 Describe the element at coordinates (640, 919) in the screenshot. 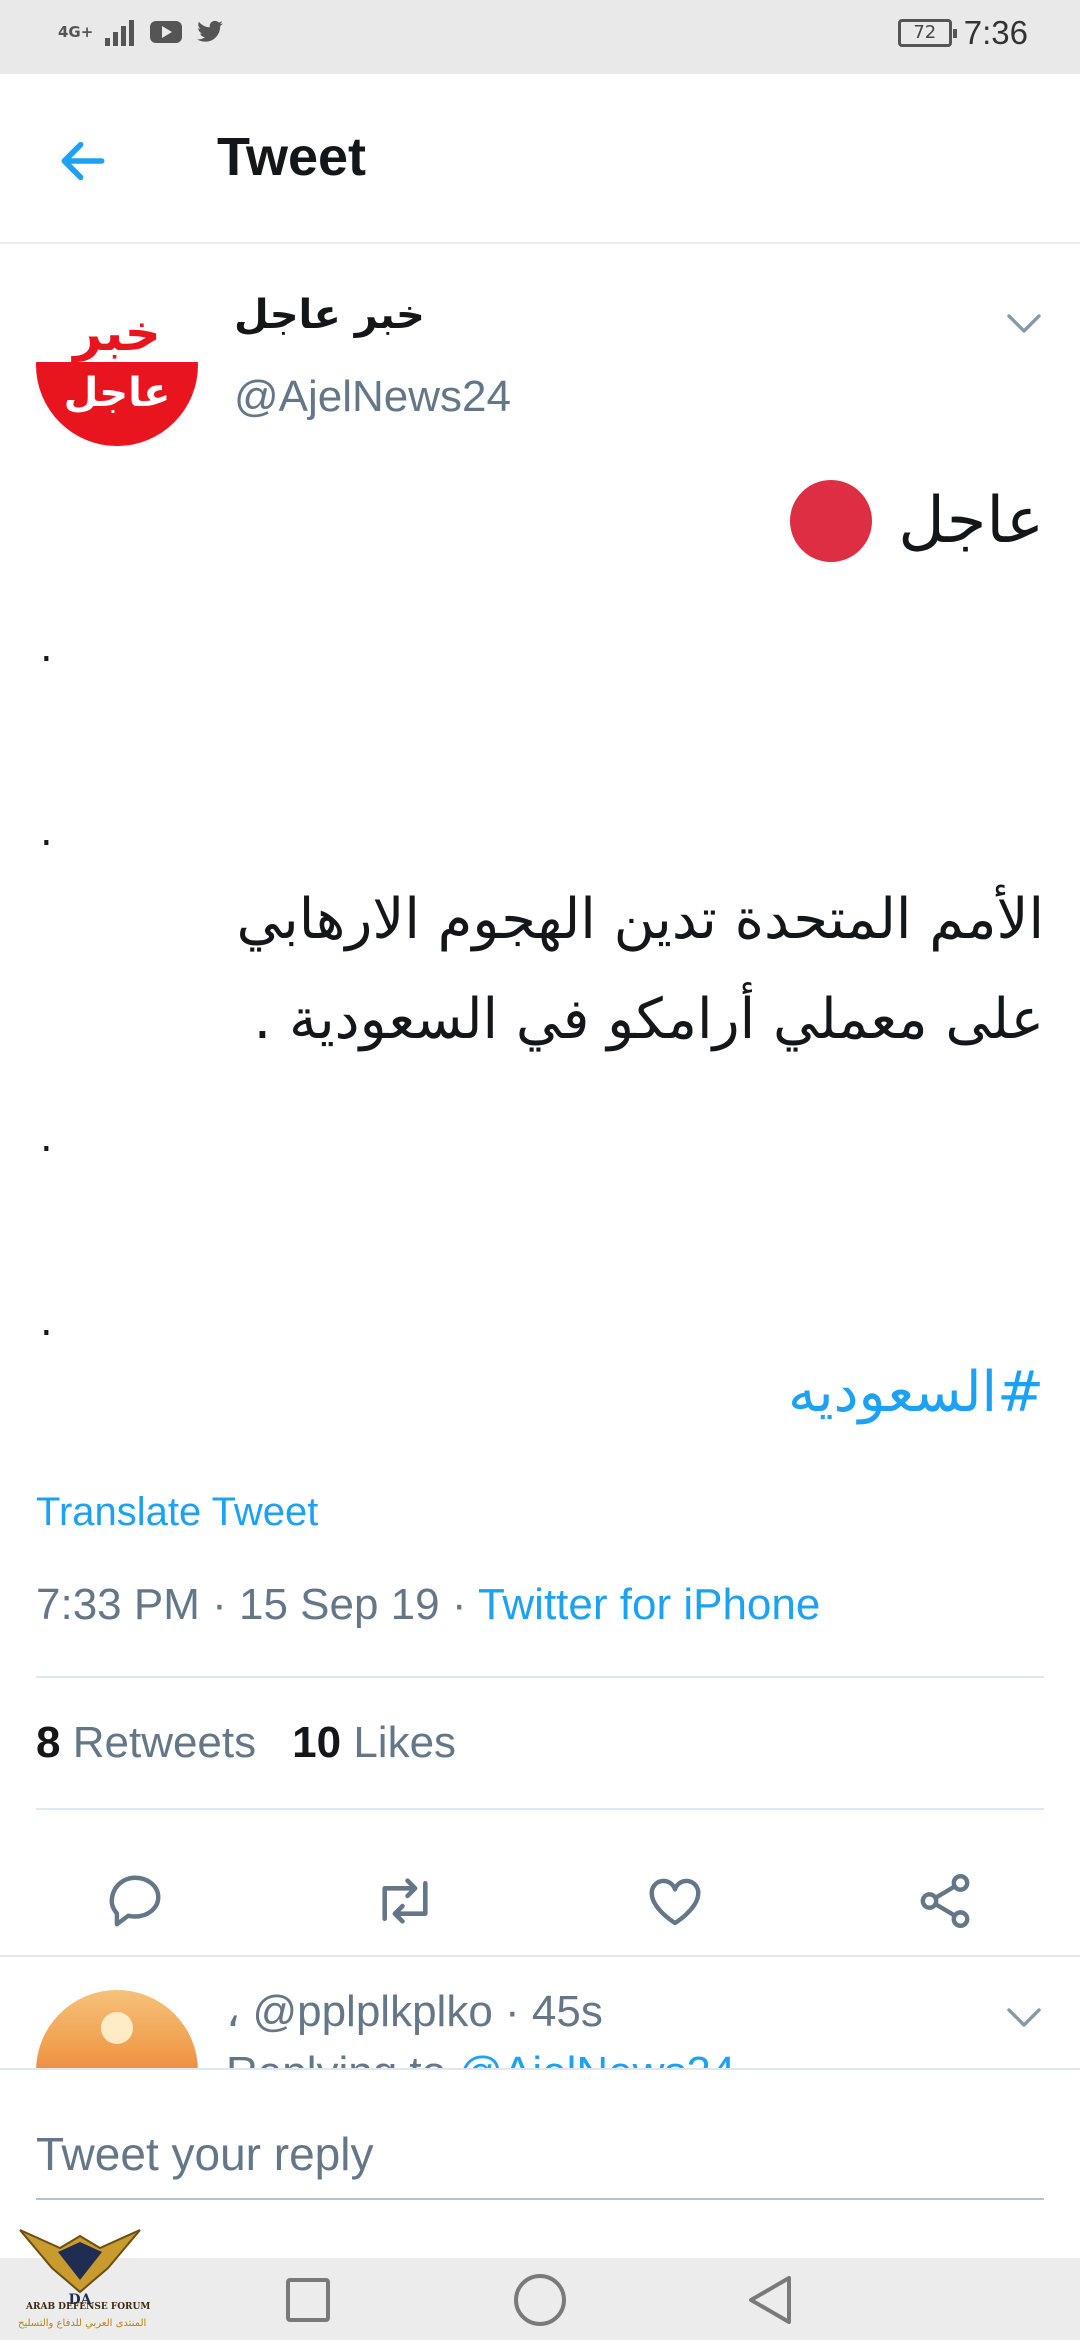

I see `tweet-text-line: الأمم المتحدة تدين الهجوم الارهابي` at that location.